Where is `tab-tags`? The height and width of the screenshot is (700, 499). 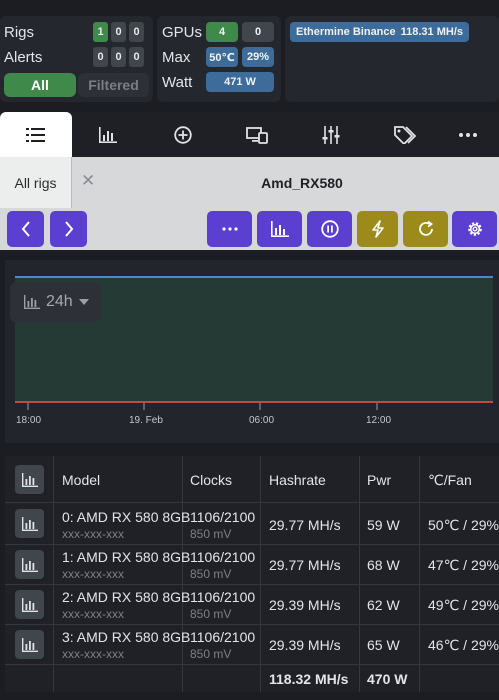 tab-tags is located at coordinates (405, 134).